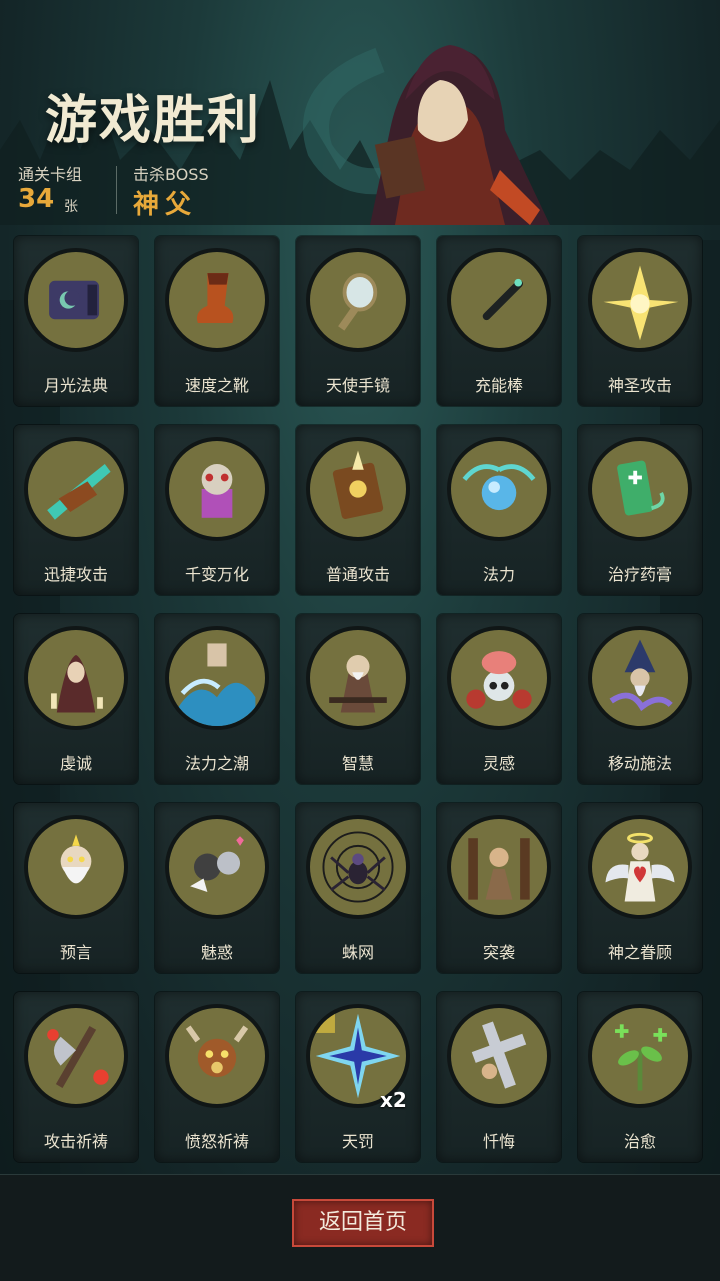  What do you see at coordinates (76, 489) in the screenshot?
I see `swift-strike-icon` at bounding box center [76, 489].